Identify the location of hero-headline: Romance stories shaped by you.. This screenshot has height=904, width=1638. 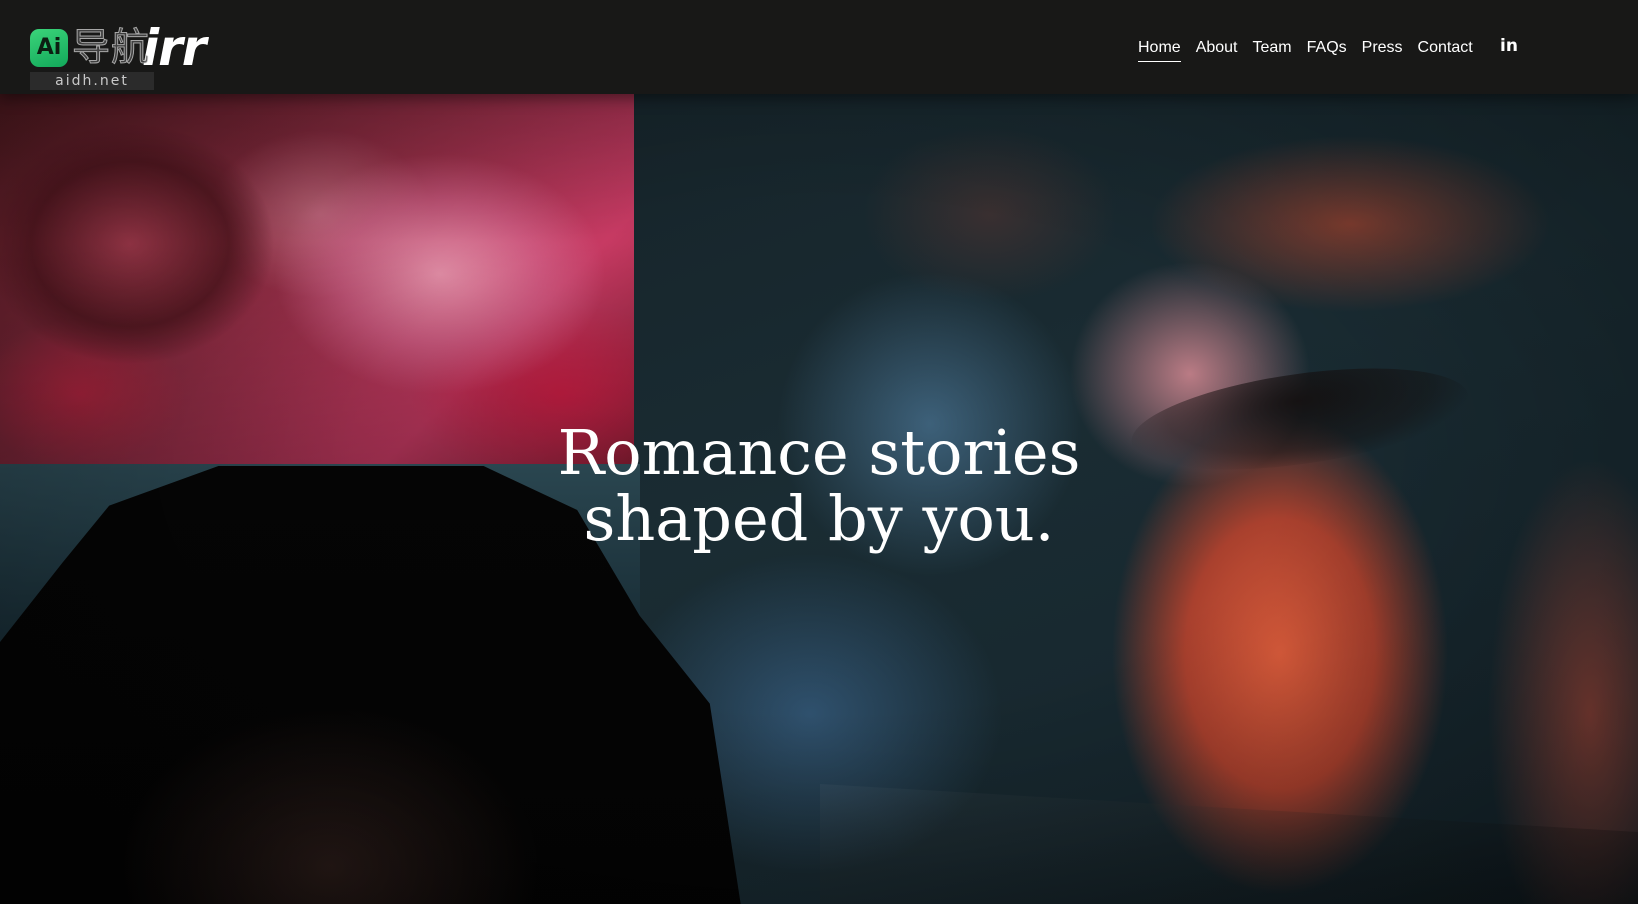
(819, 486).